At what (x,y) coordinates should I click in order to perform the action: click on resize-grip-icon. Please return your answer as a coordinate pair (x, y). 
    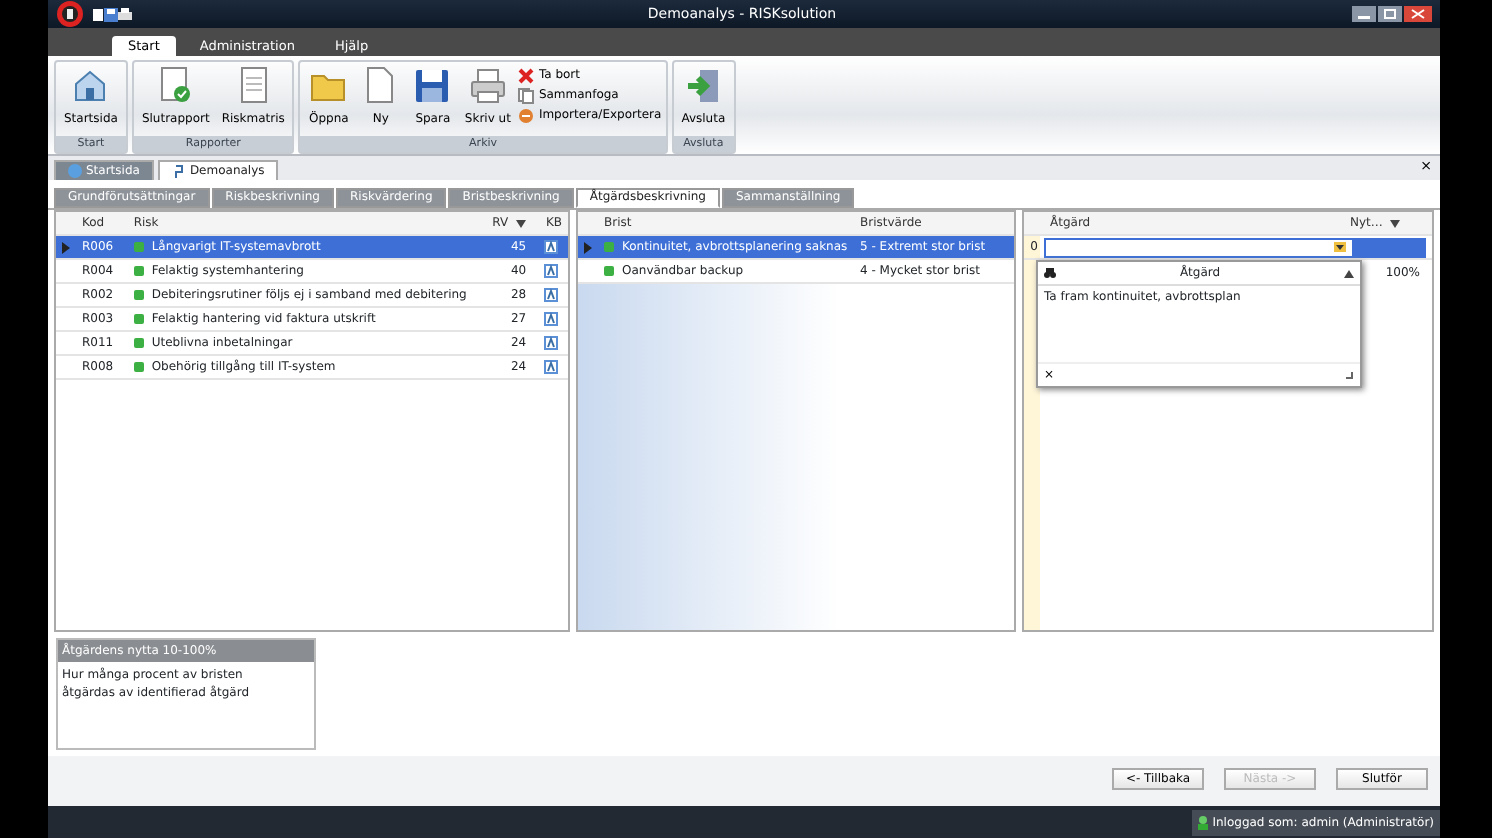
    Looking at the image, I should click on (1349, 375).